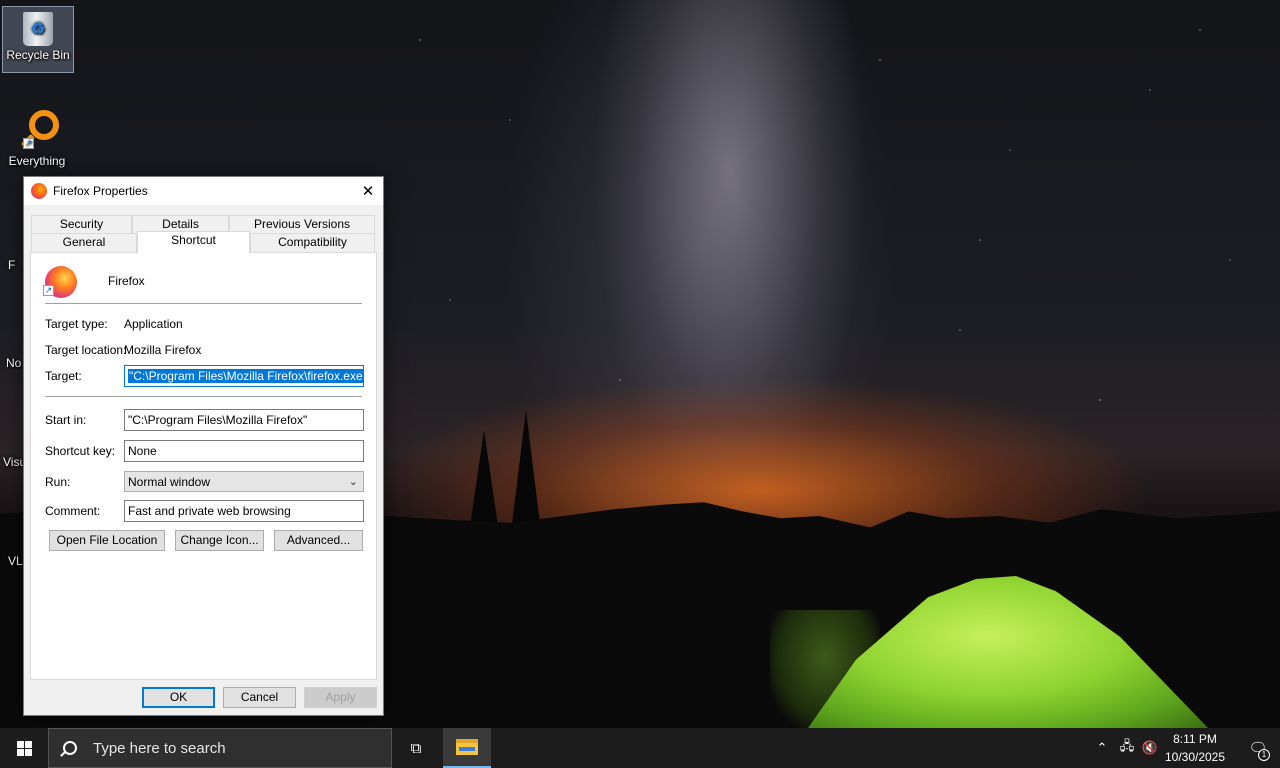 This screenshot has height=768, width=1280. What do you see at coordinates (66, 420) in the screenshot?
I see `start-in-label: Start in:` at bounding box center [66, 420].